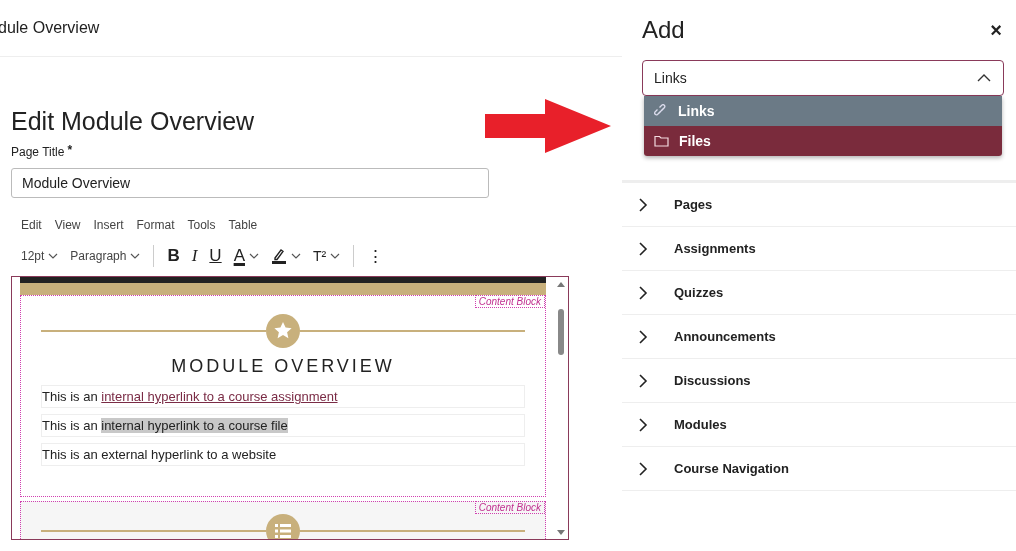 This screenshot has width=1016, height=551. What do you see at coordinates (279, 256) in the screenshot?
I see `highlighter-icon` at bounding box center [279, 256].